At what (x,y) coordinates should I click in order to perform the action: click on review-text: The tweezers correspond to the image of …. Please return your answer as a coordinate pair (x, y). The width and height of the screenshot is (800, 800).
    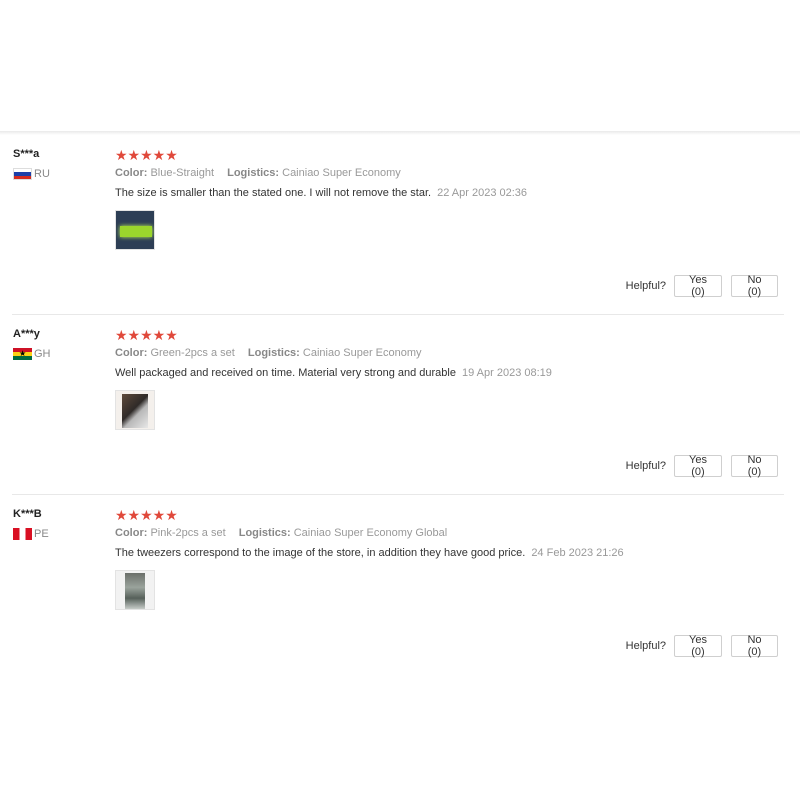
    Looking at the image, I should click on (320, 553).